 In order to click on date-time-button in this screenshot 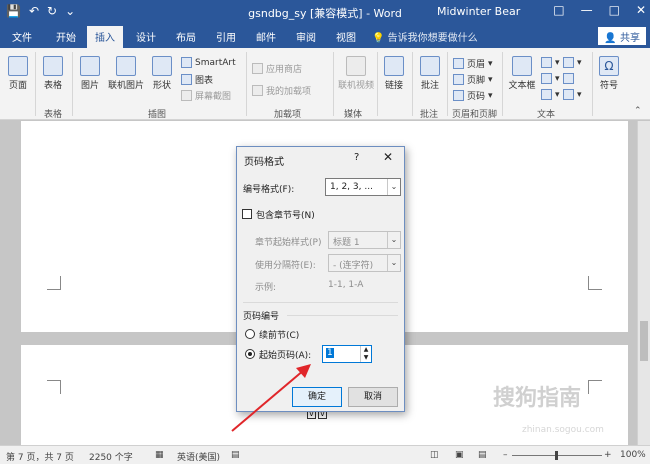, I will do `click(568, 78)`.